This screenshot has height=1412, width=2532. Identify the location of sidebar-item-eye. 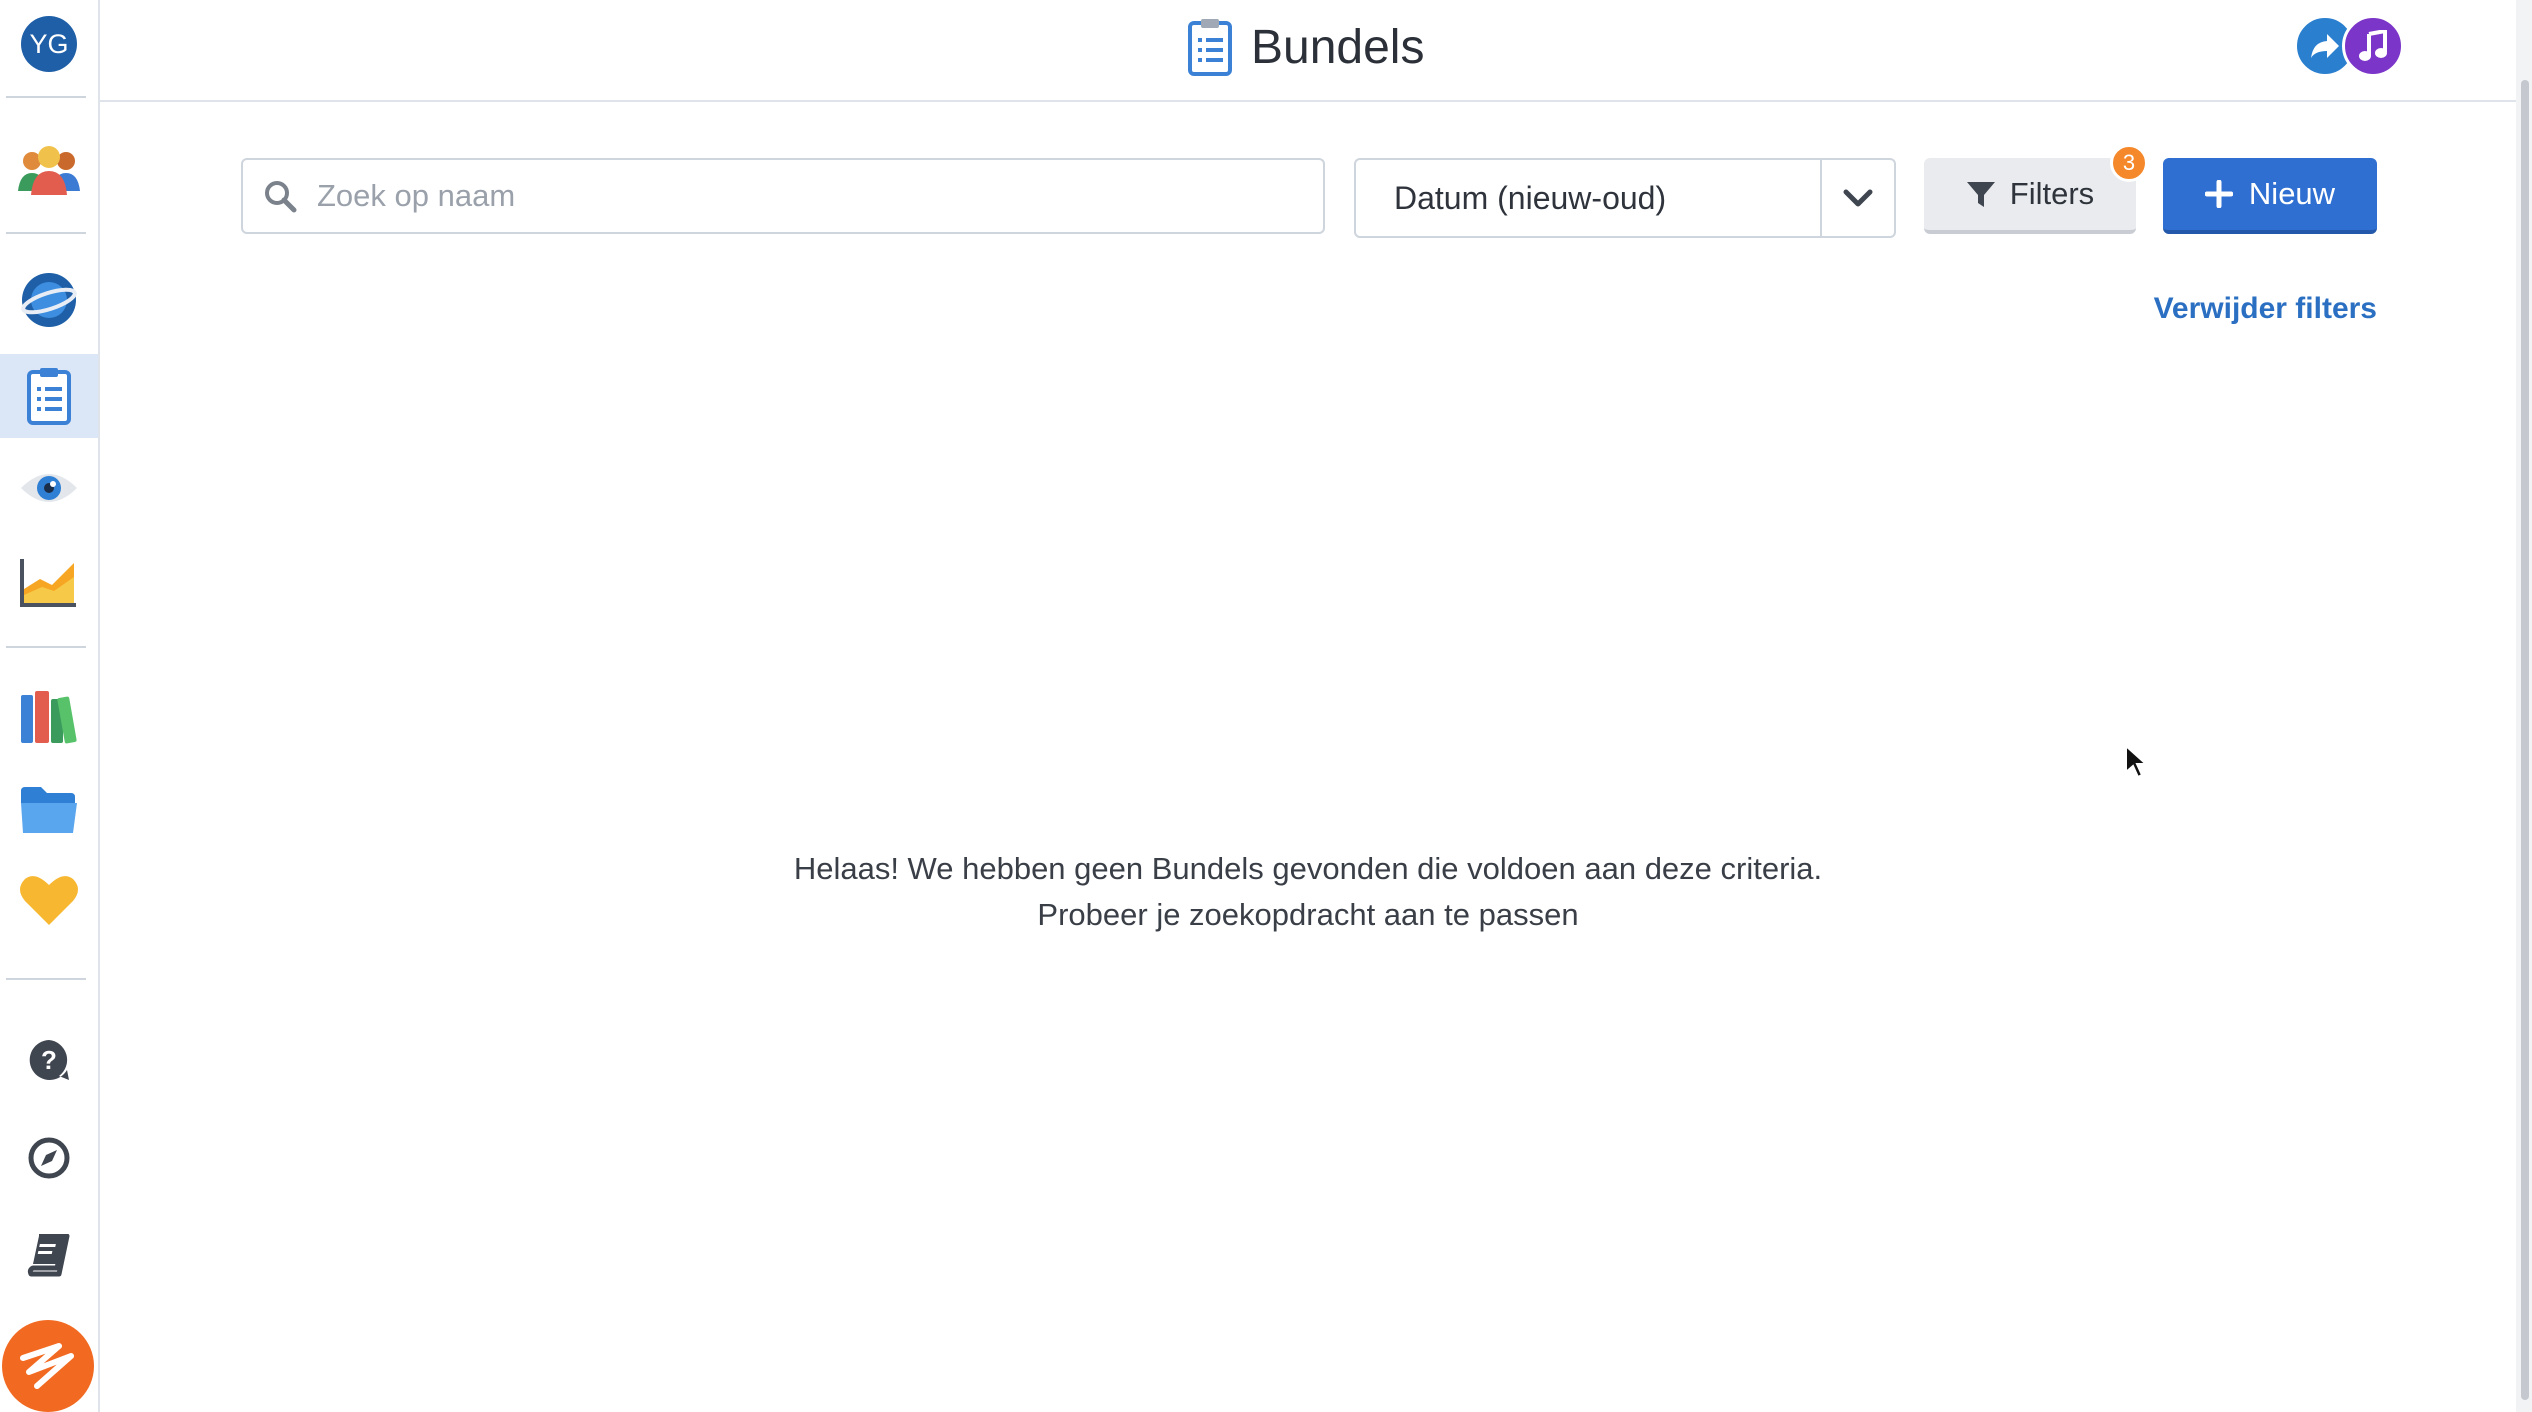
(49, 488).